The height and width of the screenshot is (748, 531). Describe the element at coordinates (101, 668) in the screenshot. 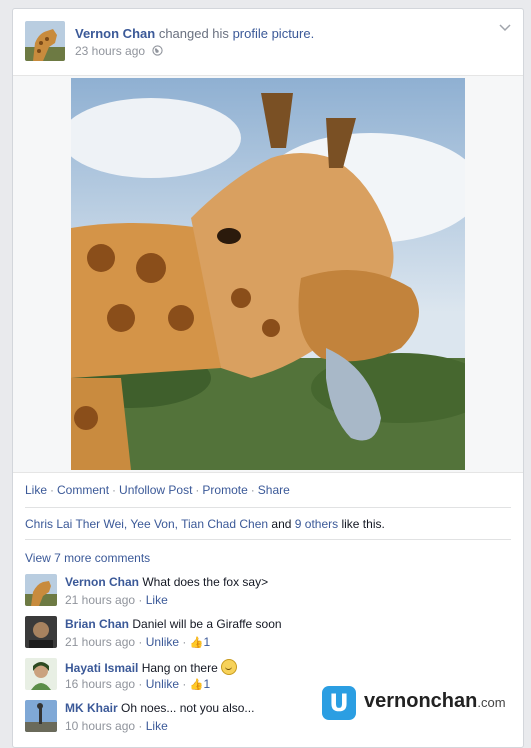

I see `commenter-name: Hayati Ismail` at that location.